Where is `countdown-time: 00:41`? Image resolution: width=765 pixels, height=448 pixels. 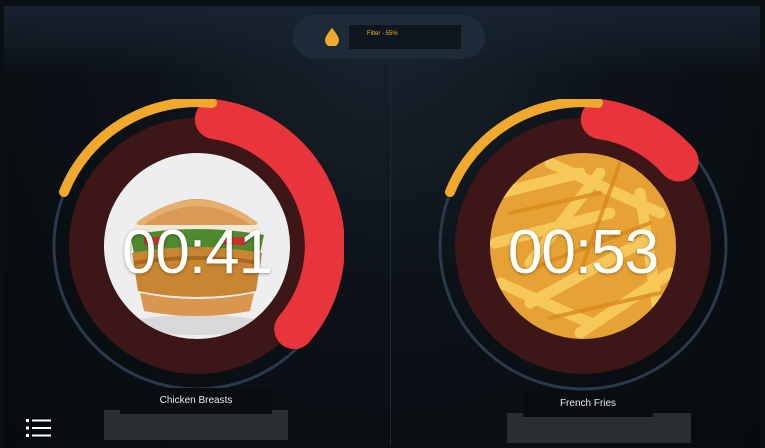
countdown-time: 00:41 is located at coordinates (197, 252).